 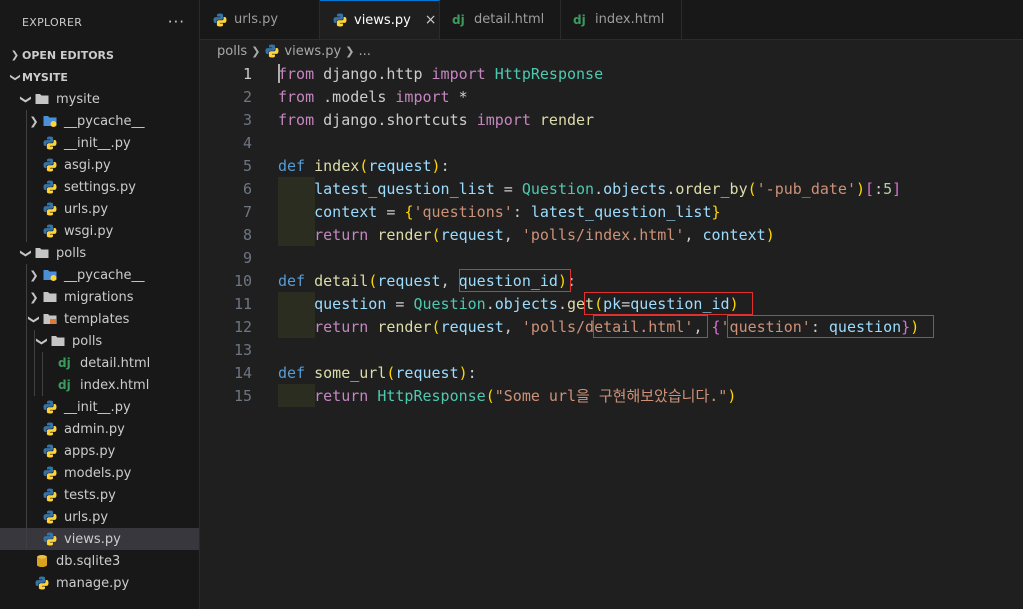 What do you see at coordinates (99, 495) in the screenshot?
I see `tree-item: tests.py` at bounding box center [99, 495].